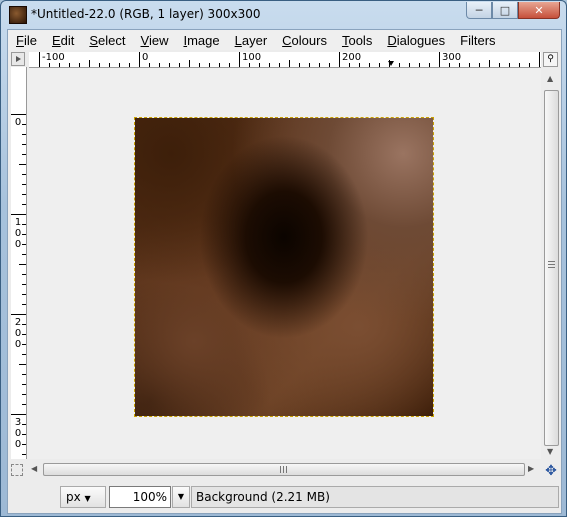 This screenshot has width=567, height=517. What do you see at coordinates (356, 40) in the screenshot?
I see `menu-tools: Tools` at bounding box center [356, 40].